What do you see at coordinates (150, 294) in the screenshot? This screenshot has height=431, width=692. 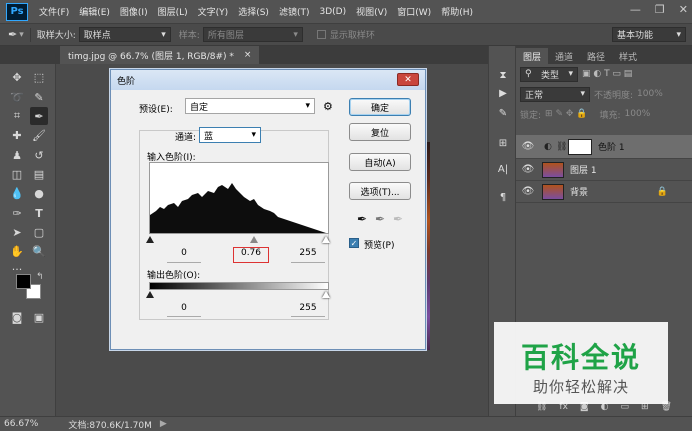 I see `output-black-slider` at bounding box center [150, 294].